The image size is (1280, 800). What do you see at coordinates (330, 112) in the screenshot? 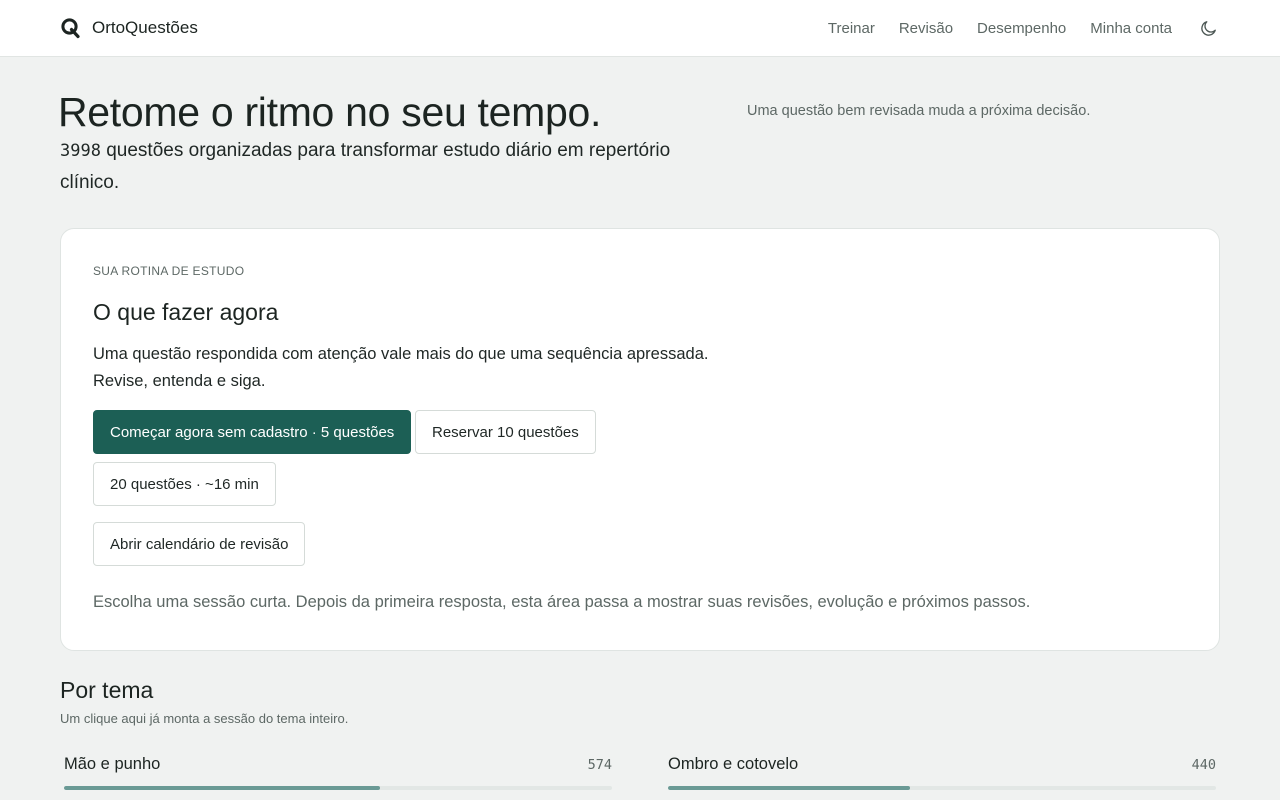
I see `hero-title: Retome o ritmo no seu tempo.` at bounding box center [330, 112].